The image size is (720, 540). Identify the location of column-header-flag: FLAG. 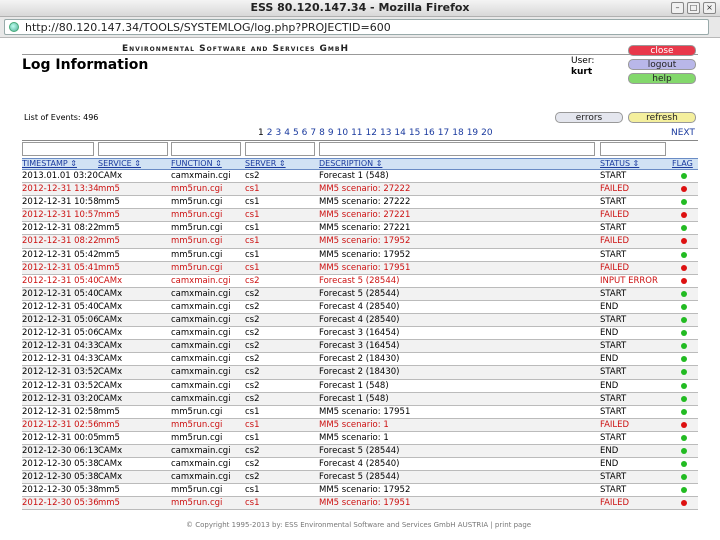
(682, 163).